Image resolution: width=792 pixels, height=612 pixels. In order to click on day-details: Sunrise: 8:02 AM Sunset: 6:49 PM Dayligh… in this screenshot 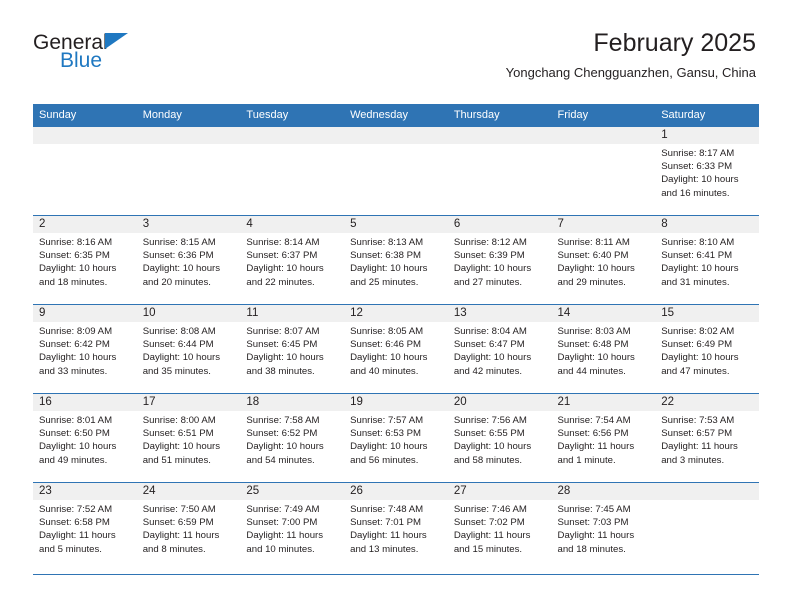, I will do `click(707, 350)`.